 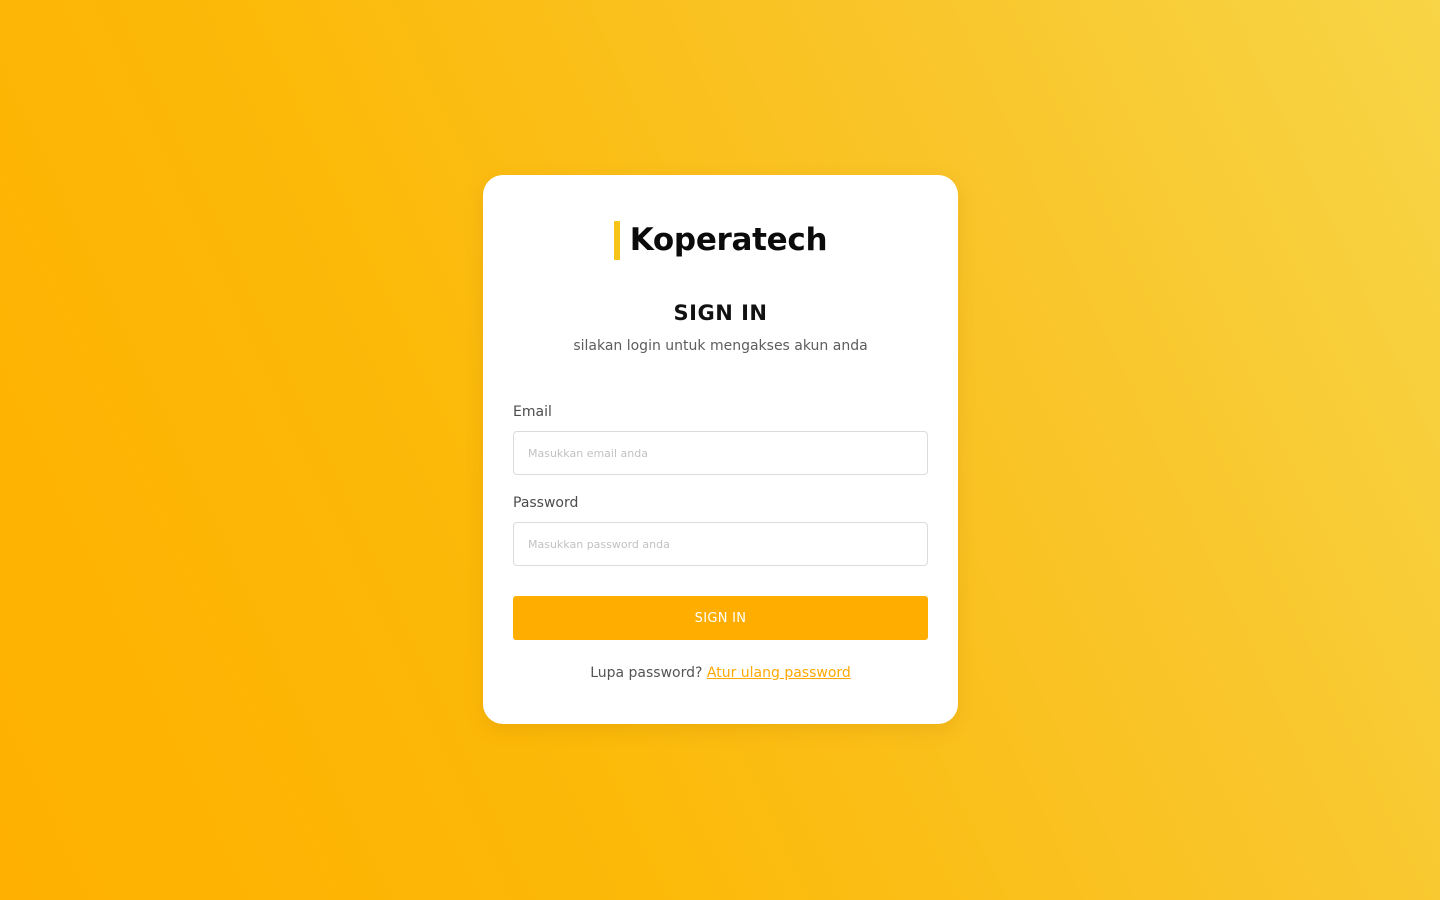 I want to click on page-title: SIGN IN, so click(x=720, y=313).